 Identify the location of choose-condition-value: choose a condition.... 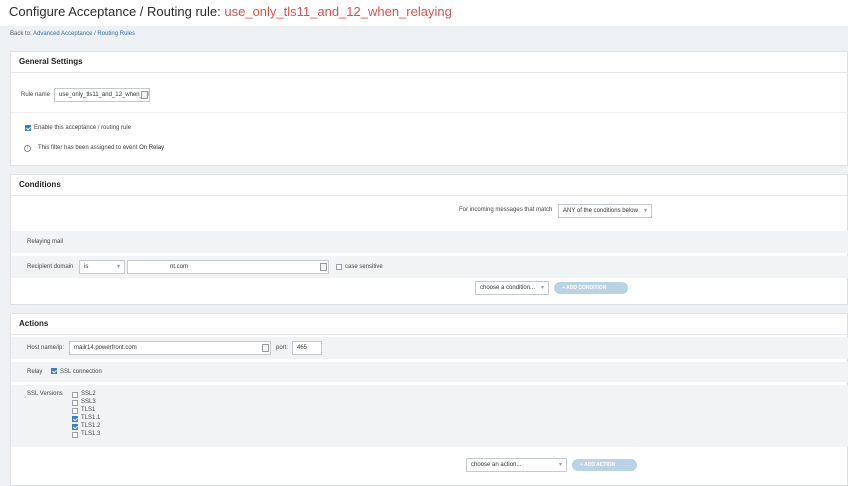
(508, 288).